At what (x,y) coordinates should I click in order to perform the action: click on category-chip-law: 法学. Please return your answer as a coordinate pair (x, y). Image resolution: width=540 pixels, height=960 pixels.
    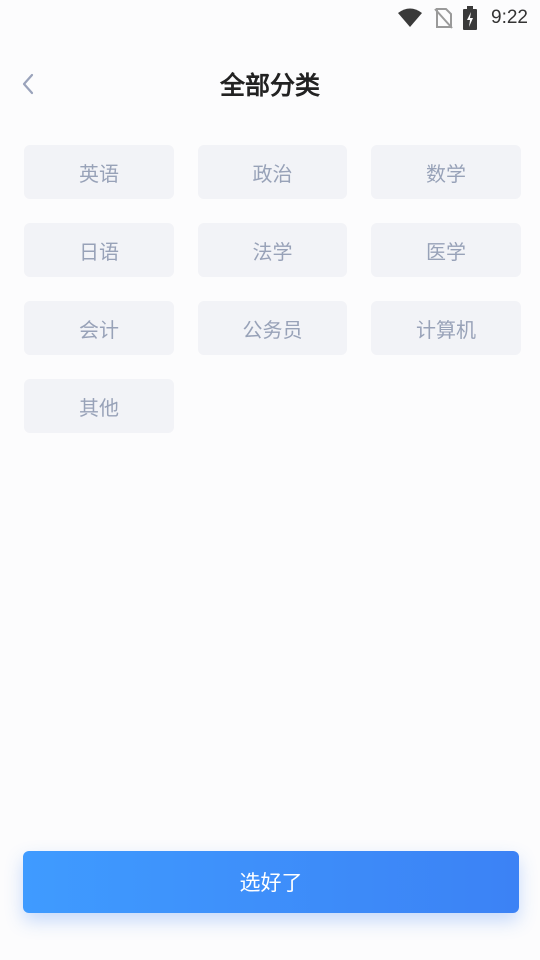
    Looking at the image, I should click on (272, 250).